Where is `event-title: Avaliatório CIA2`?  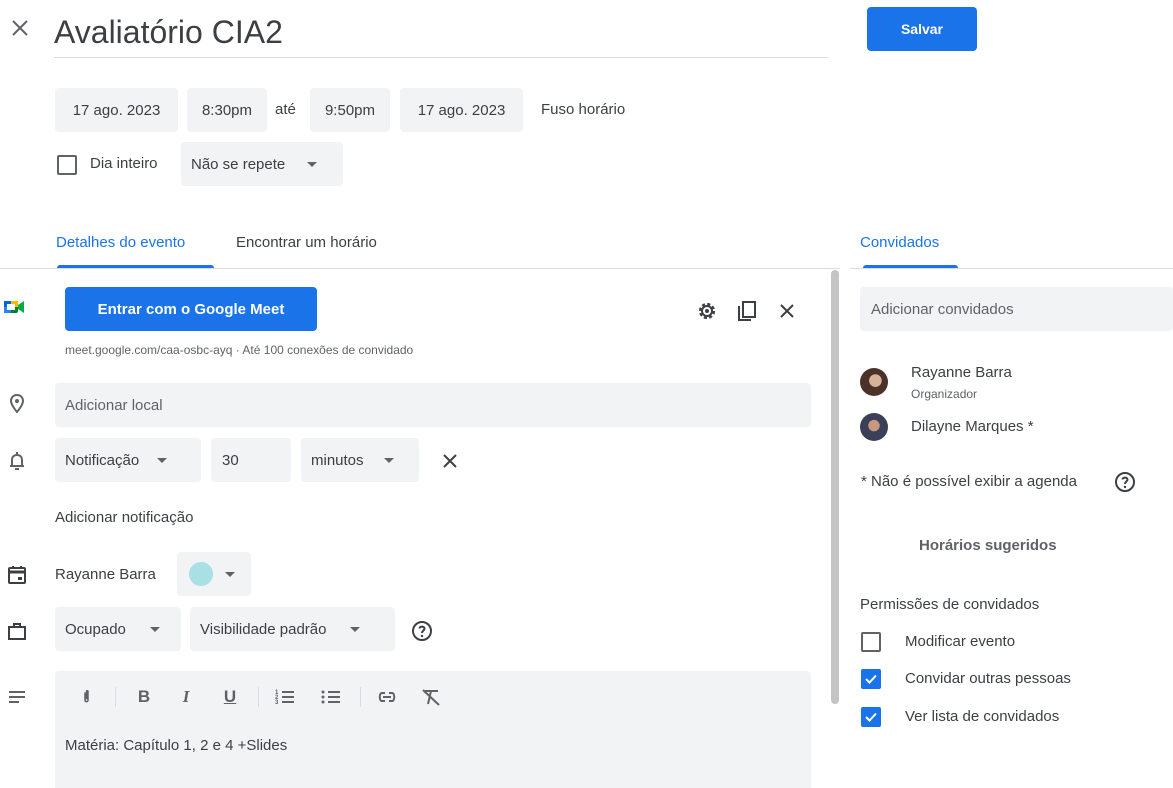 event-title: Avaliatório CIA2 is located at coordinates (441, 32).